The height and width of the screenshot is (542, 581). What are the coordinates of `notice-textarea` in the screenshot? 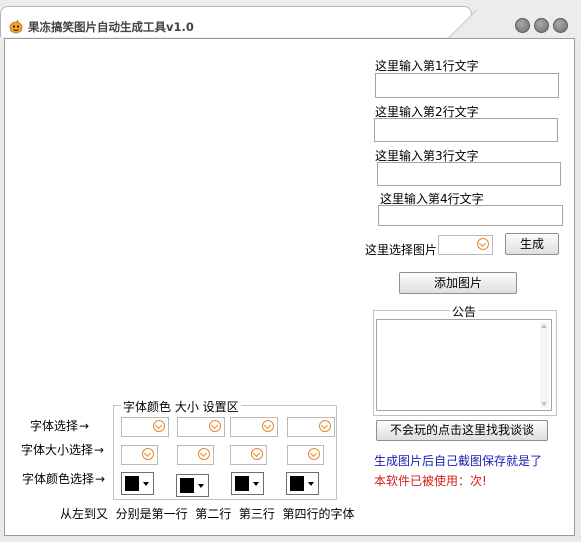 It's located at (464, 365).